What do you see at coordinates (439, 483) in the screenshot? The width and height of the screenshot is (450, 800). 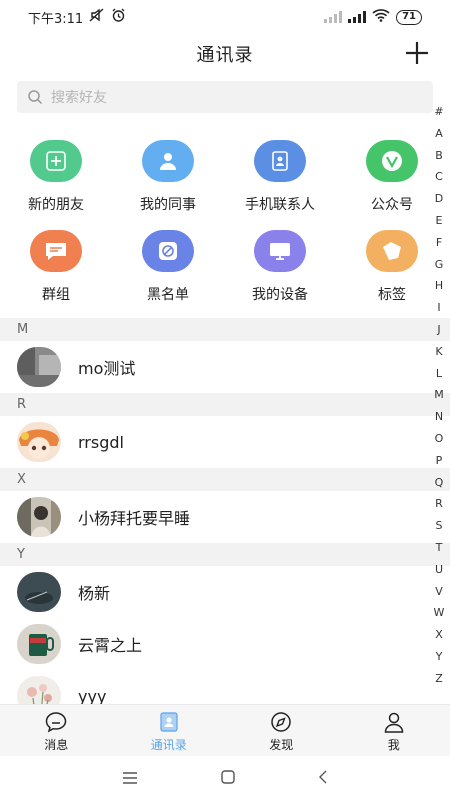 I see `alphabet-index-letter: Q` at bounding box center [439, 483].